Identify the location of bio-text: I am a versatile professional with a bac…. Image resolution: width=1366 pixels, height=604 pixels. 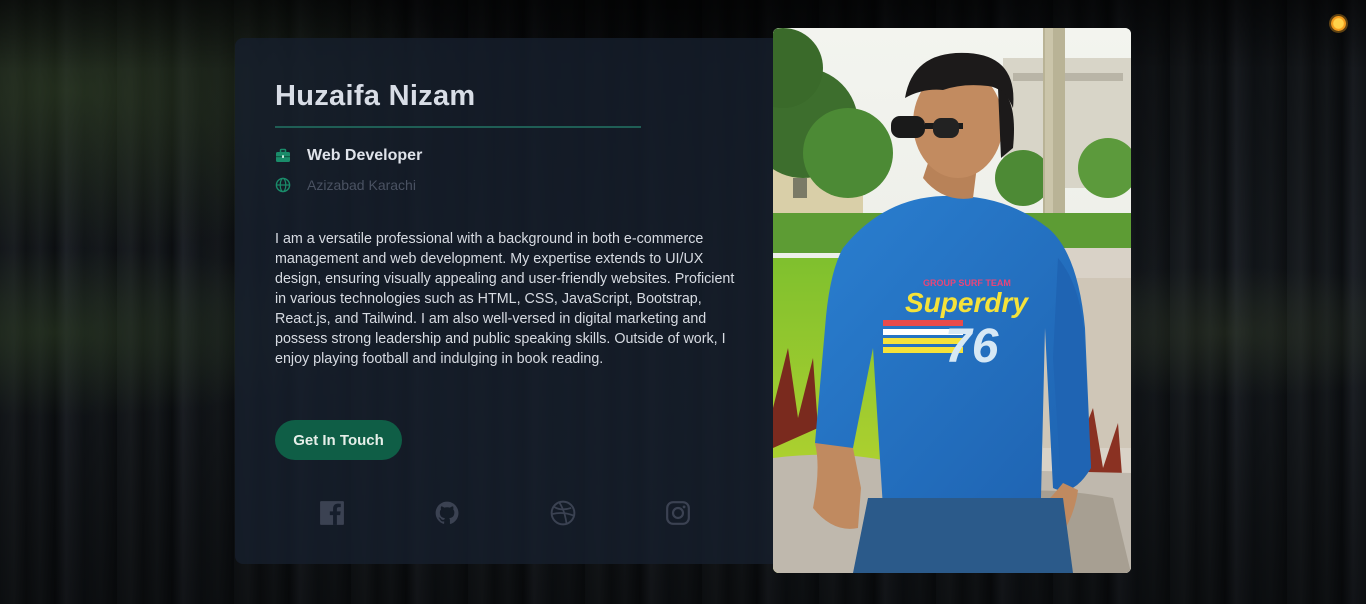
(505, 299).